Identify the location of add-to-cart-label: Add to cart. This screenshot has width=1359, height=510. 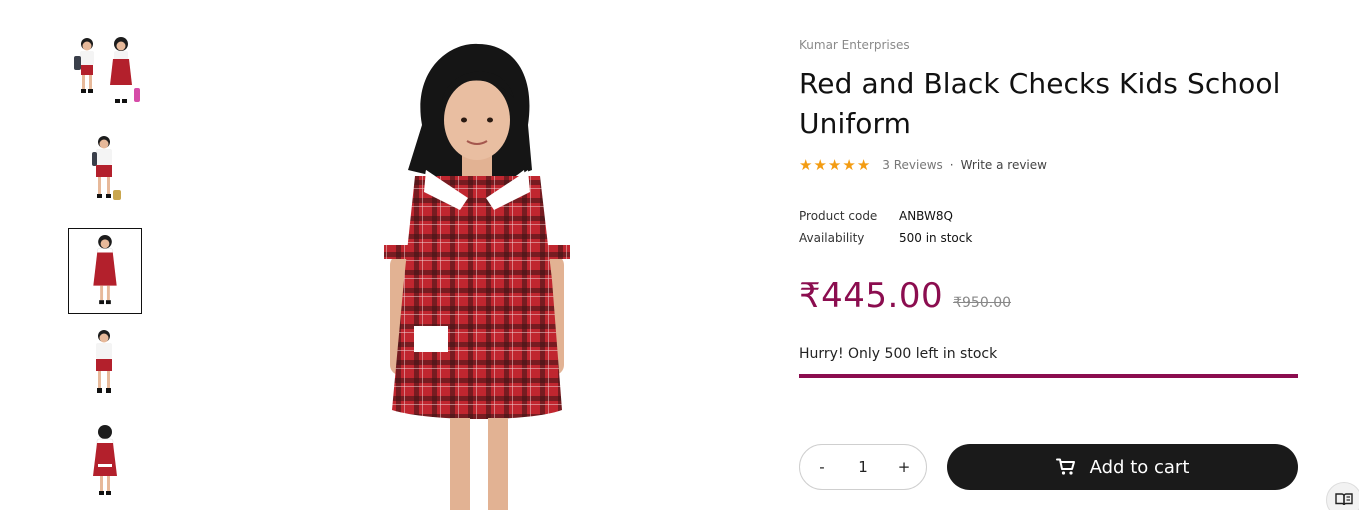
(1139, 467).